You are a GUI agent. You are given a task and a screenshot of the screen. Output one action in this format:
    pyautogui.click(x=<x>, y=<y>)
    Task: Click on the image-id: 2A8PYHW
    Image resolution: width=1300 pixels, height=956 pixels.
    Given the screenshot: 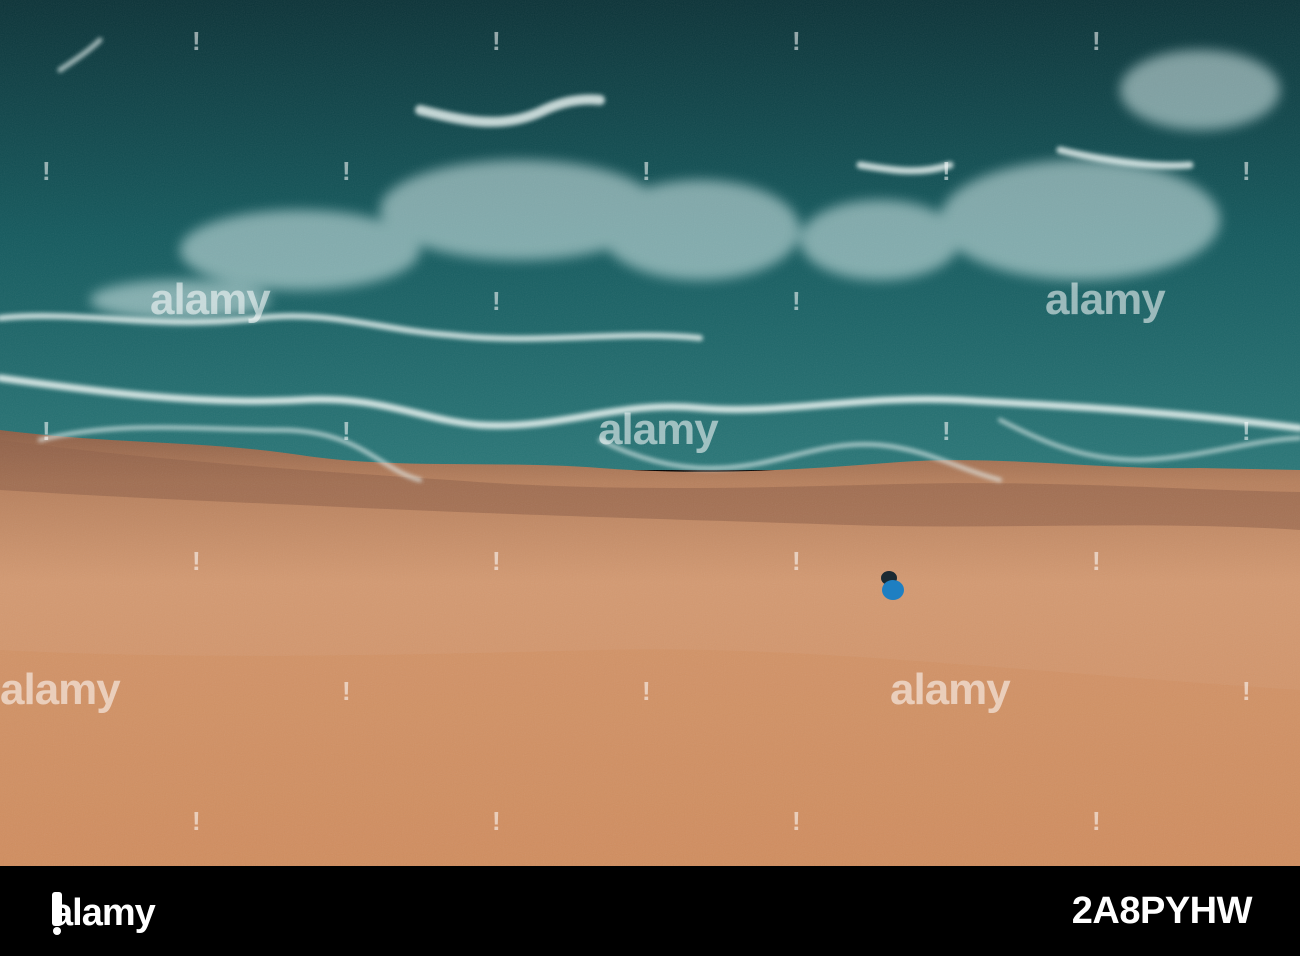 What is the action you would take?
    pyautogui.click(x=1162, y=911)
    